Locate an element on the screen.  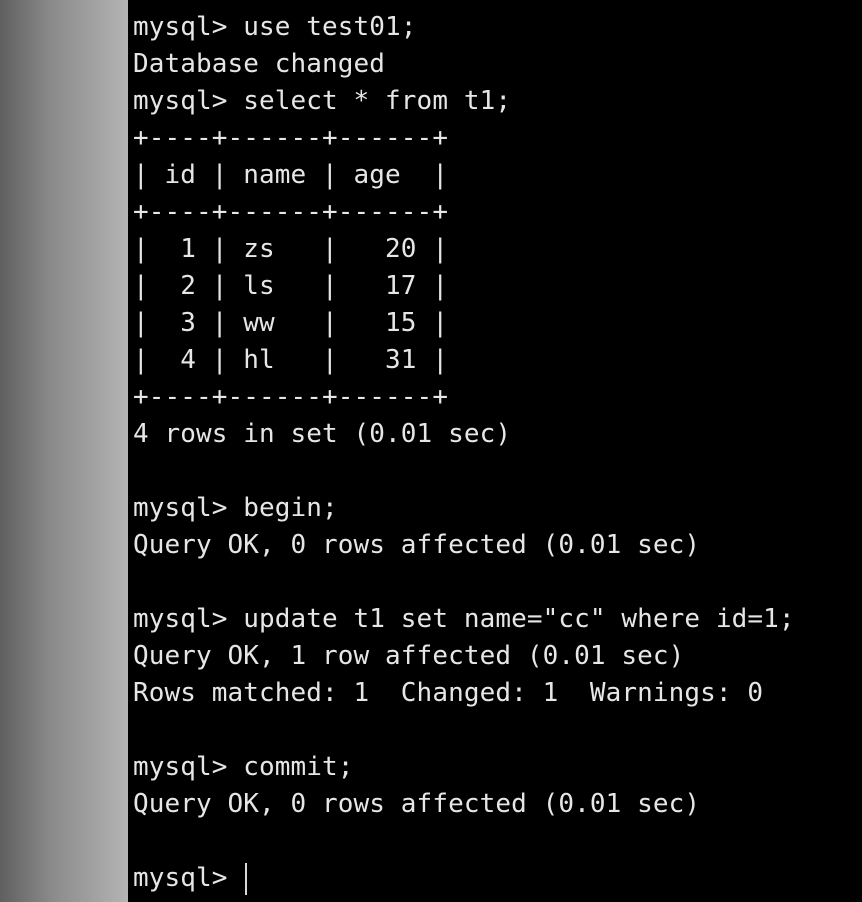
terminal-line: Query OK, 1 row affected (0.01 sec) is located at coordinates (409, 656).